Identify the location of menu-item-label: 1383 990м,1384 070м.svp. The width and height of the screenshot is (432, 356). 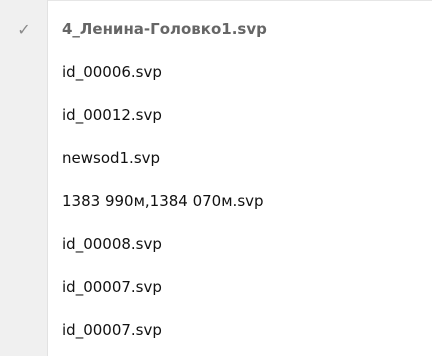
(163, 201).